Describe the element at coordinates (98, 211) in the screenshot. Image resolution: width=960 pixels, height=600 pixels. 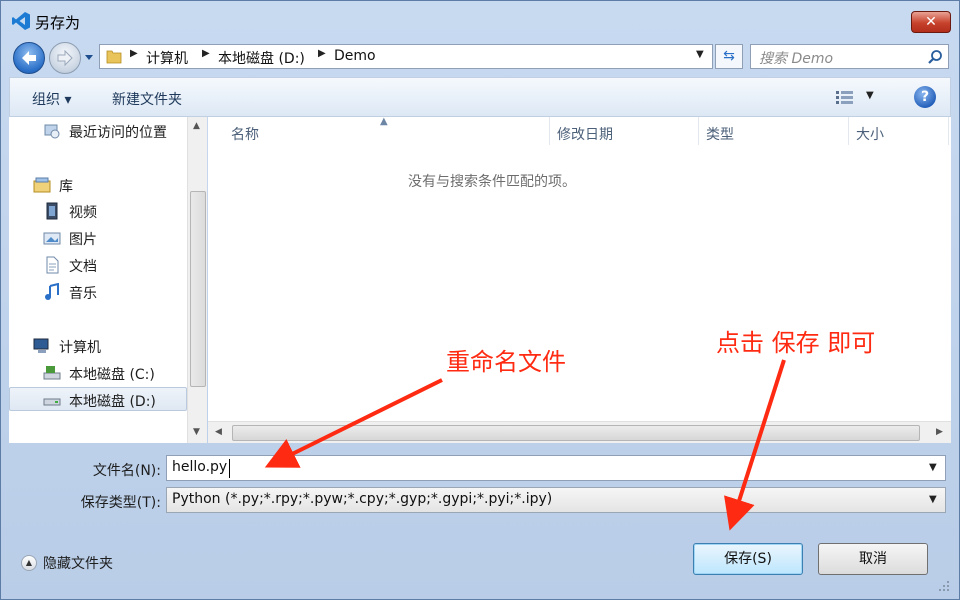
I see `nav-item-videos: 视频` at that location.